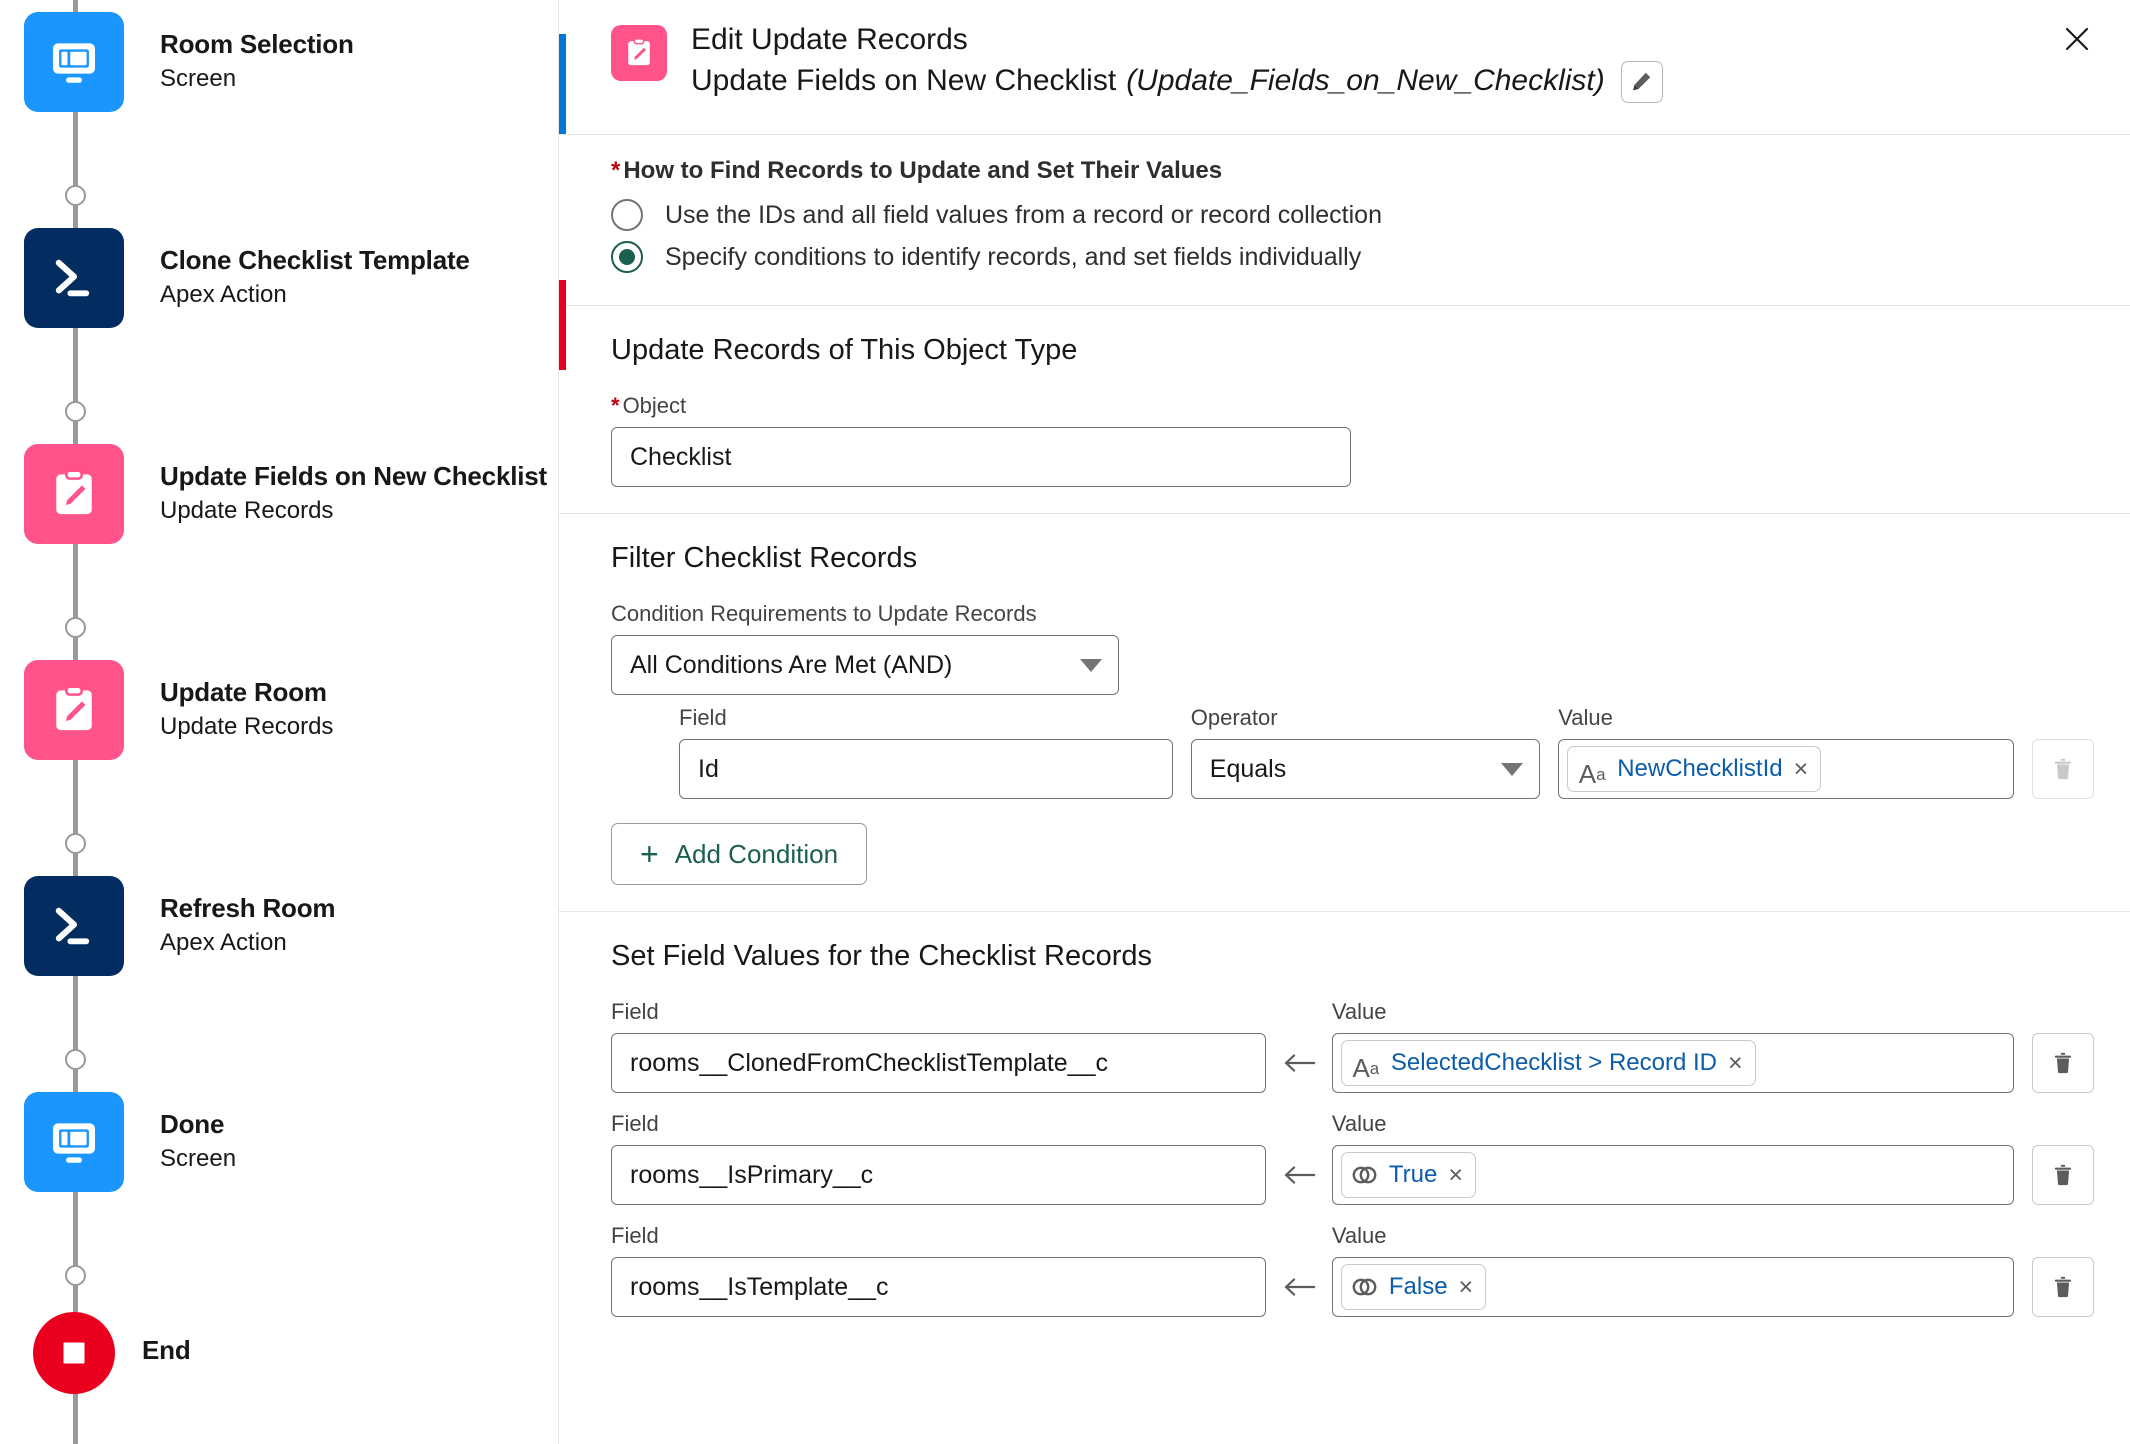 The height and width of the screenshot is (1444, 2130). I want to click on condition-requirements-label: Condition Requirements to Update Records, so click(824, 613).